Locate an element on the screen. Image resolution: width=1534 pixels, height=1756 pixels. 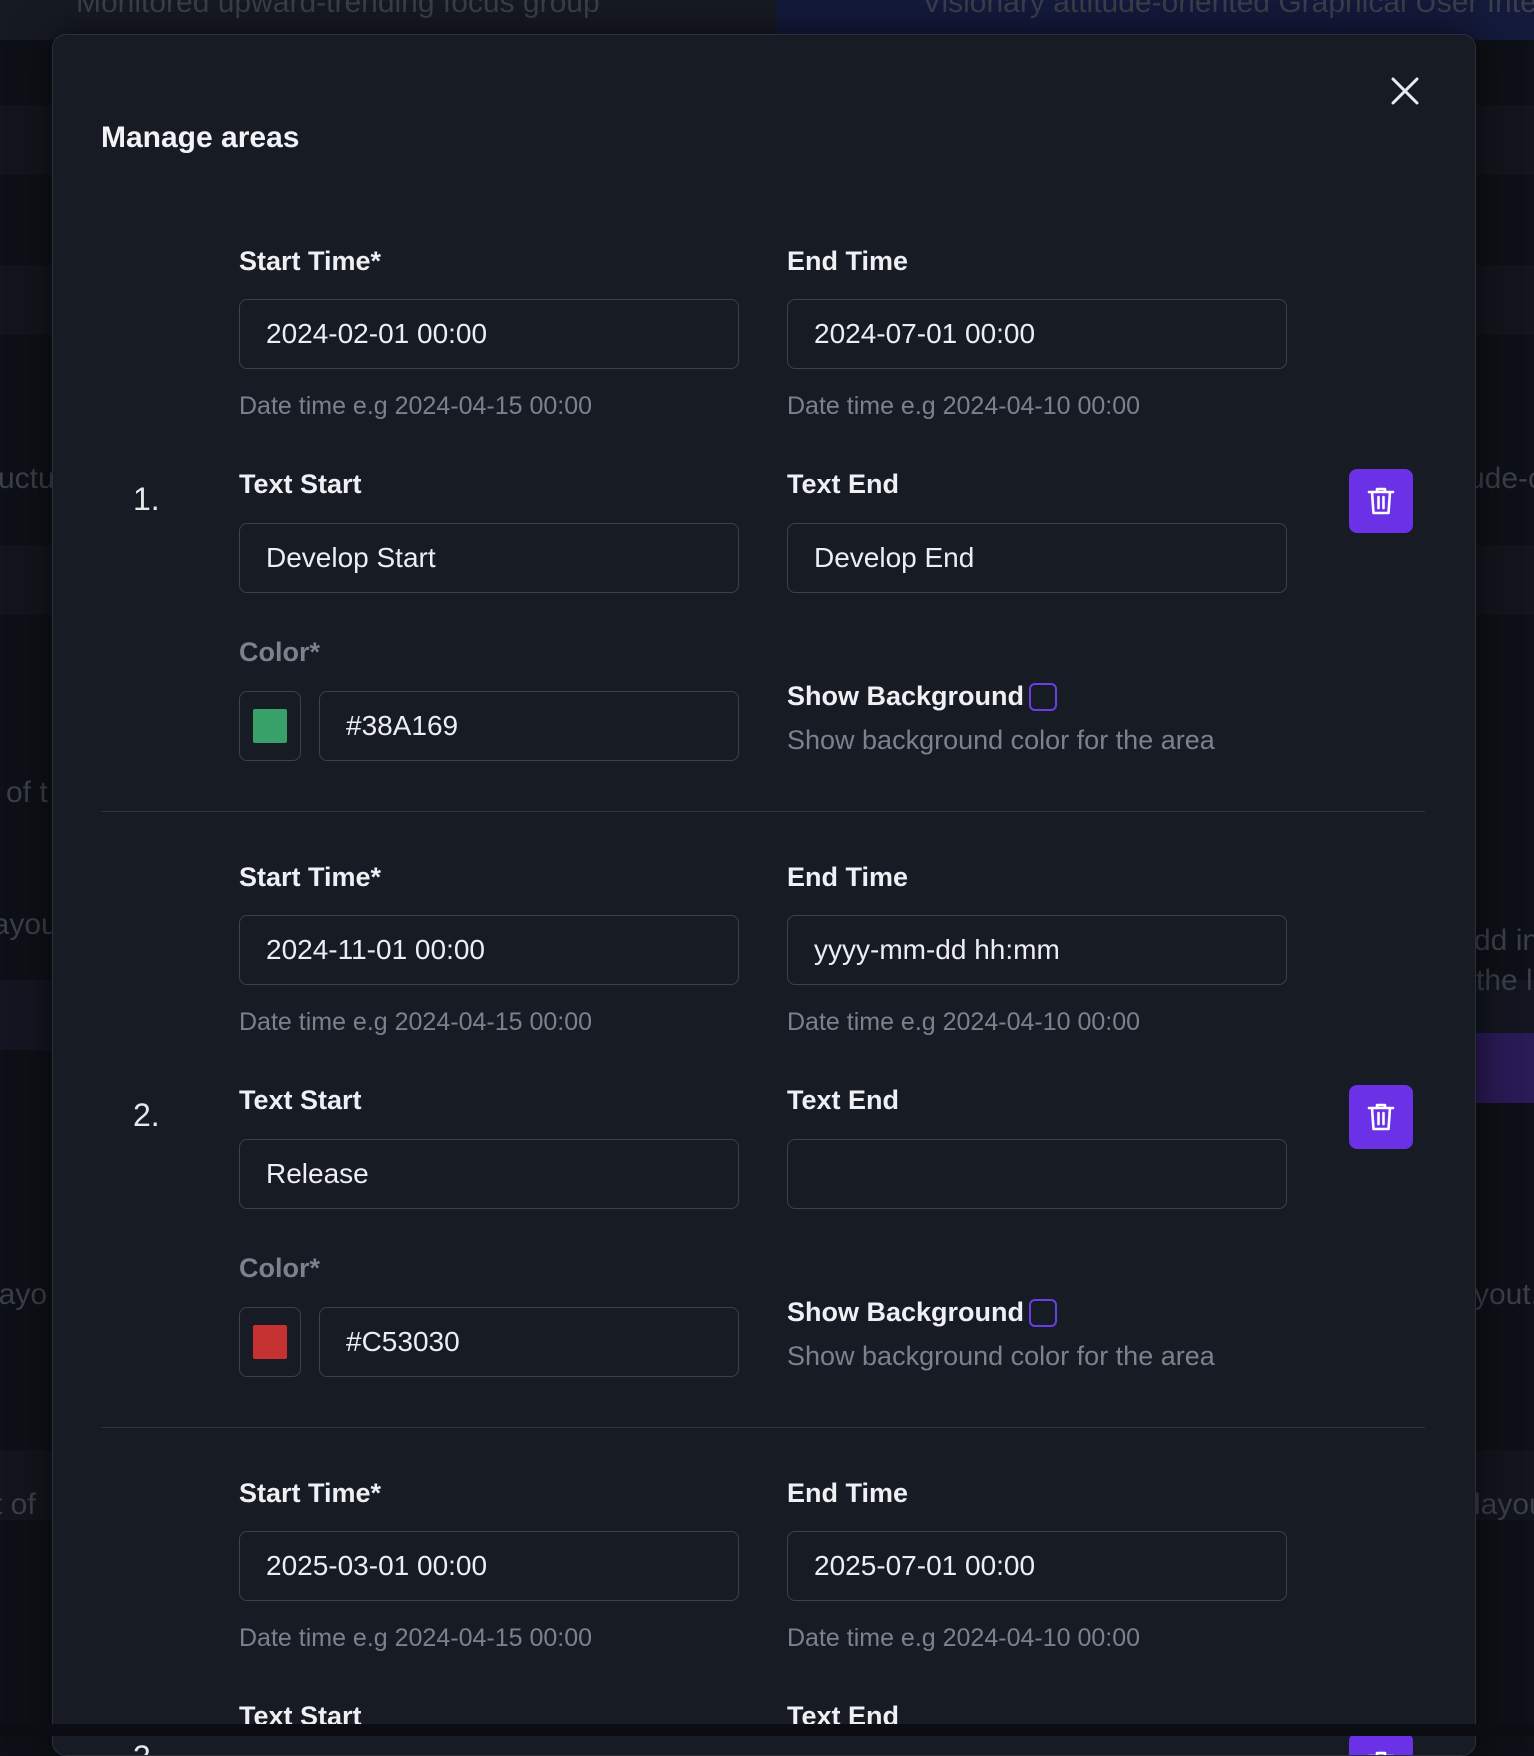
bottom-edge is located at coordinates (767, 1730).